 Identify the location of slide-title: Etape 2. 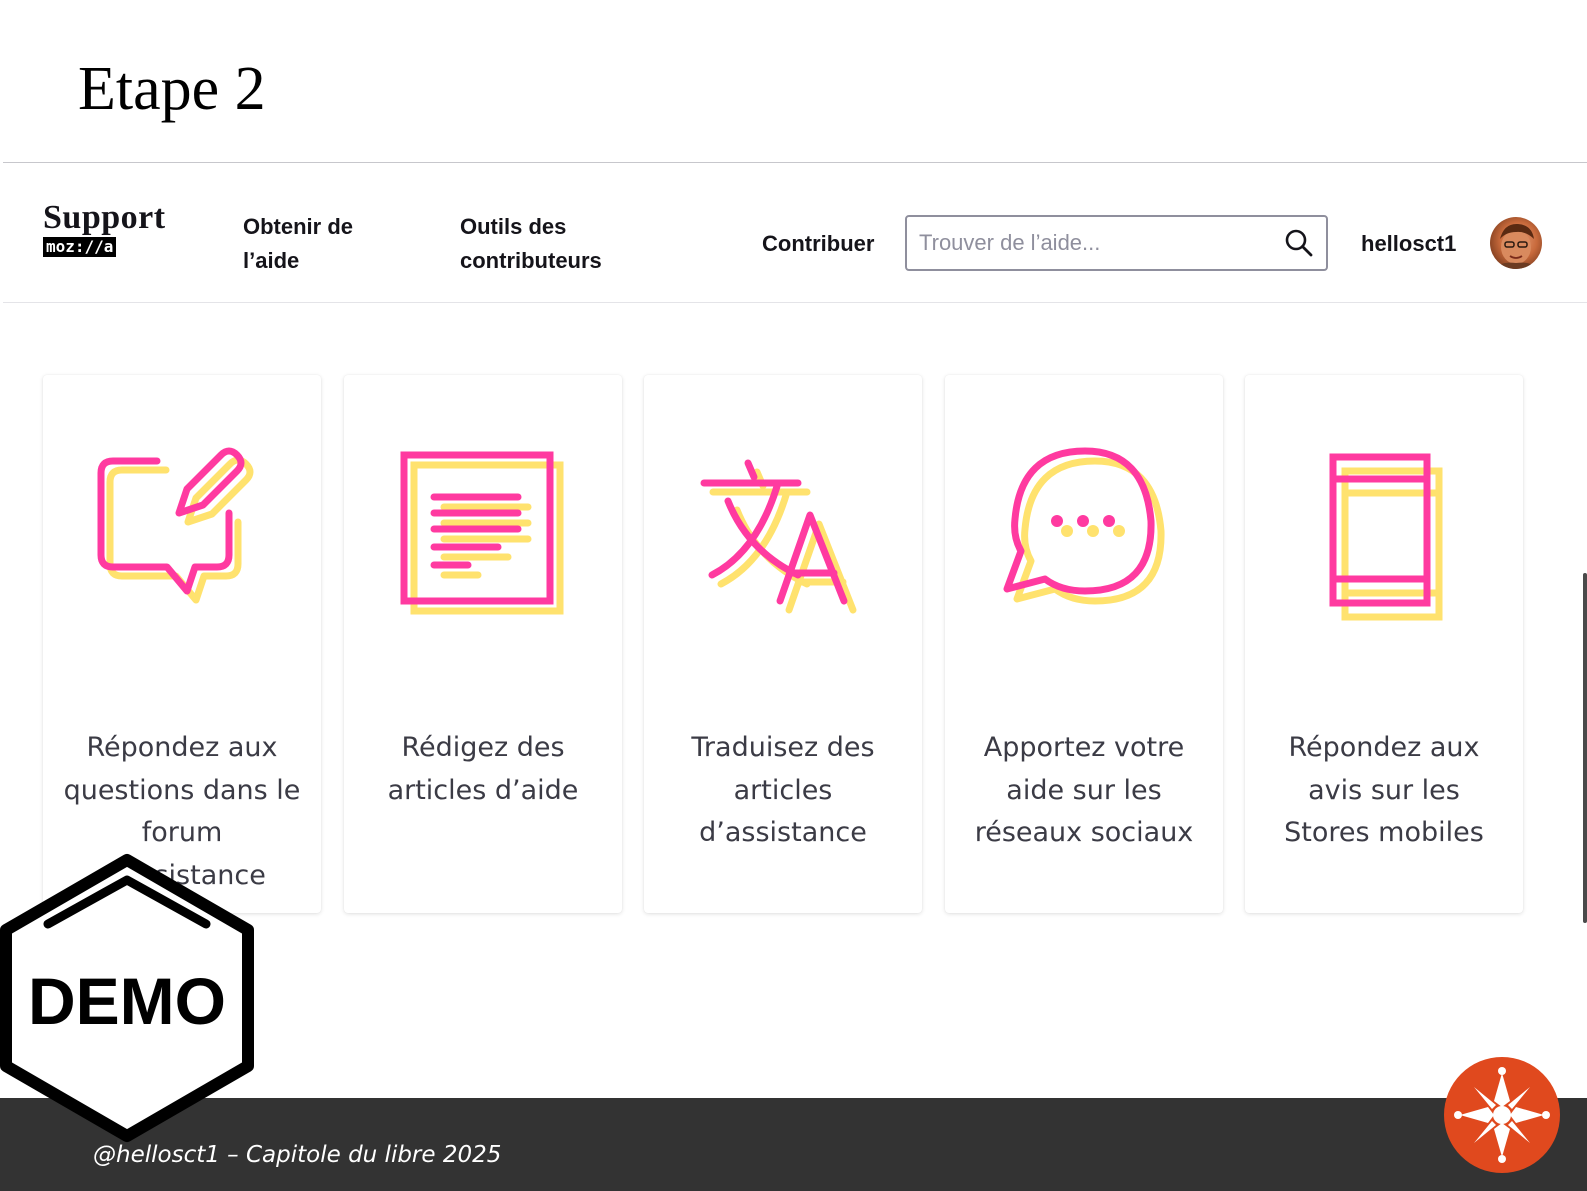
(172, 89).